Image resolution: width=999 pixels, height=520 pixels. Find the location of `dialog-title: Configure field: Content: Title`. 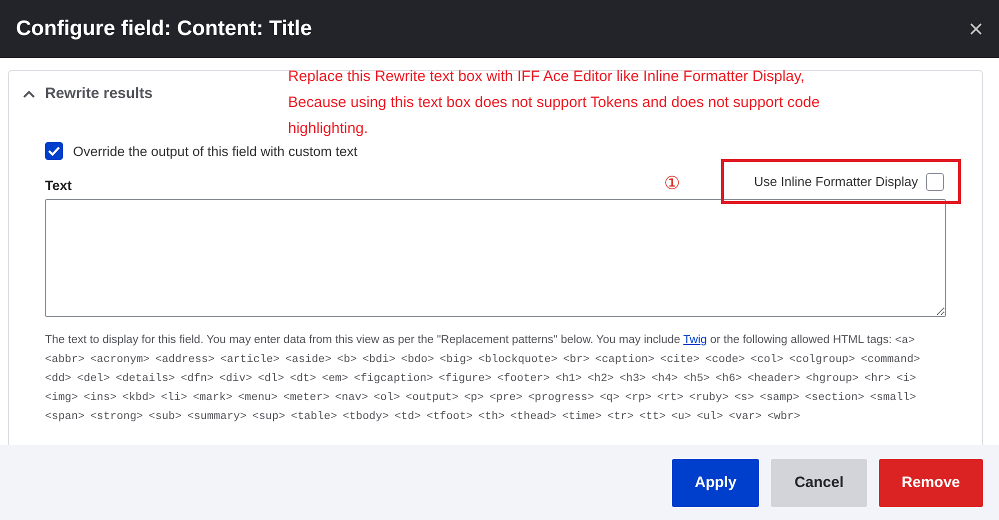

dialog-title: Configure field: Content: Title is located at coordinates (164, 29).